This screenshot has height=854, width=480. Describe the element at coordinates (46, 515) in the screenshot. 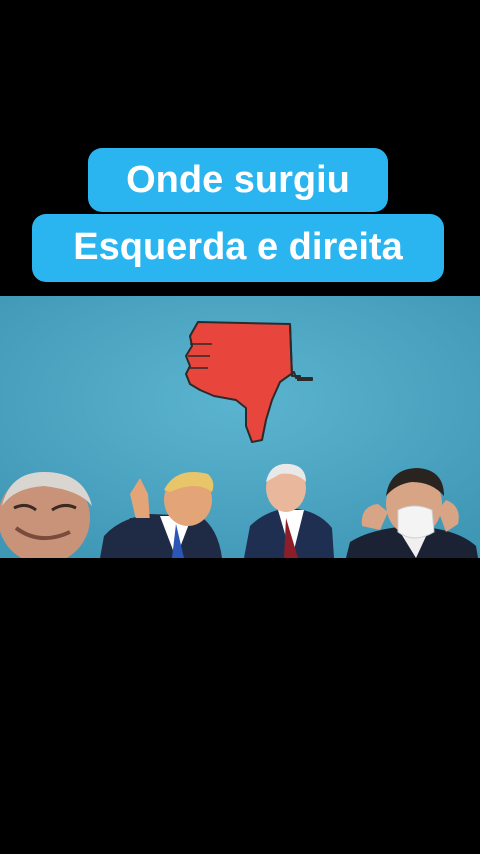

I see `person-left` at that location.